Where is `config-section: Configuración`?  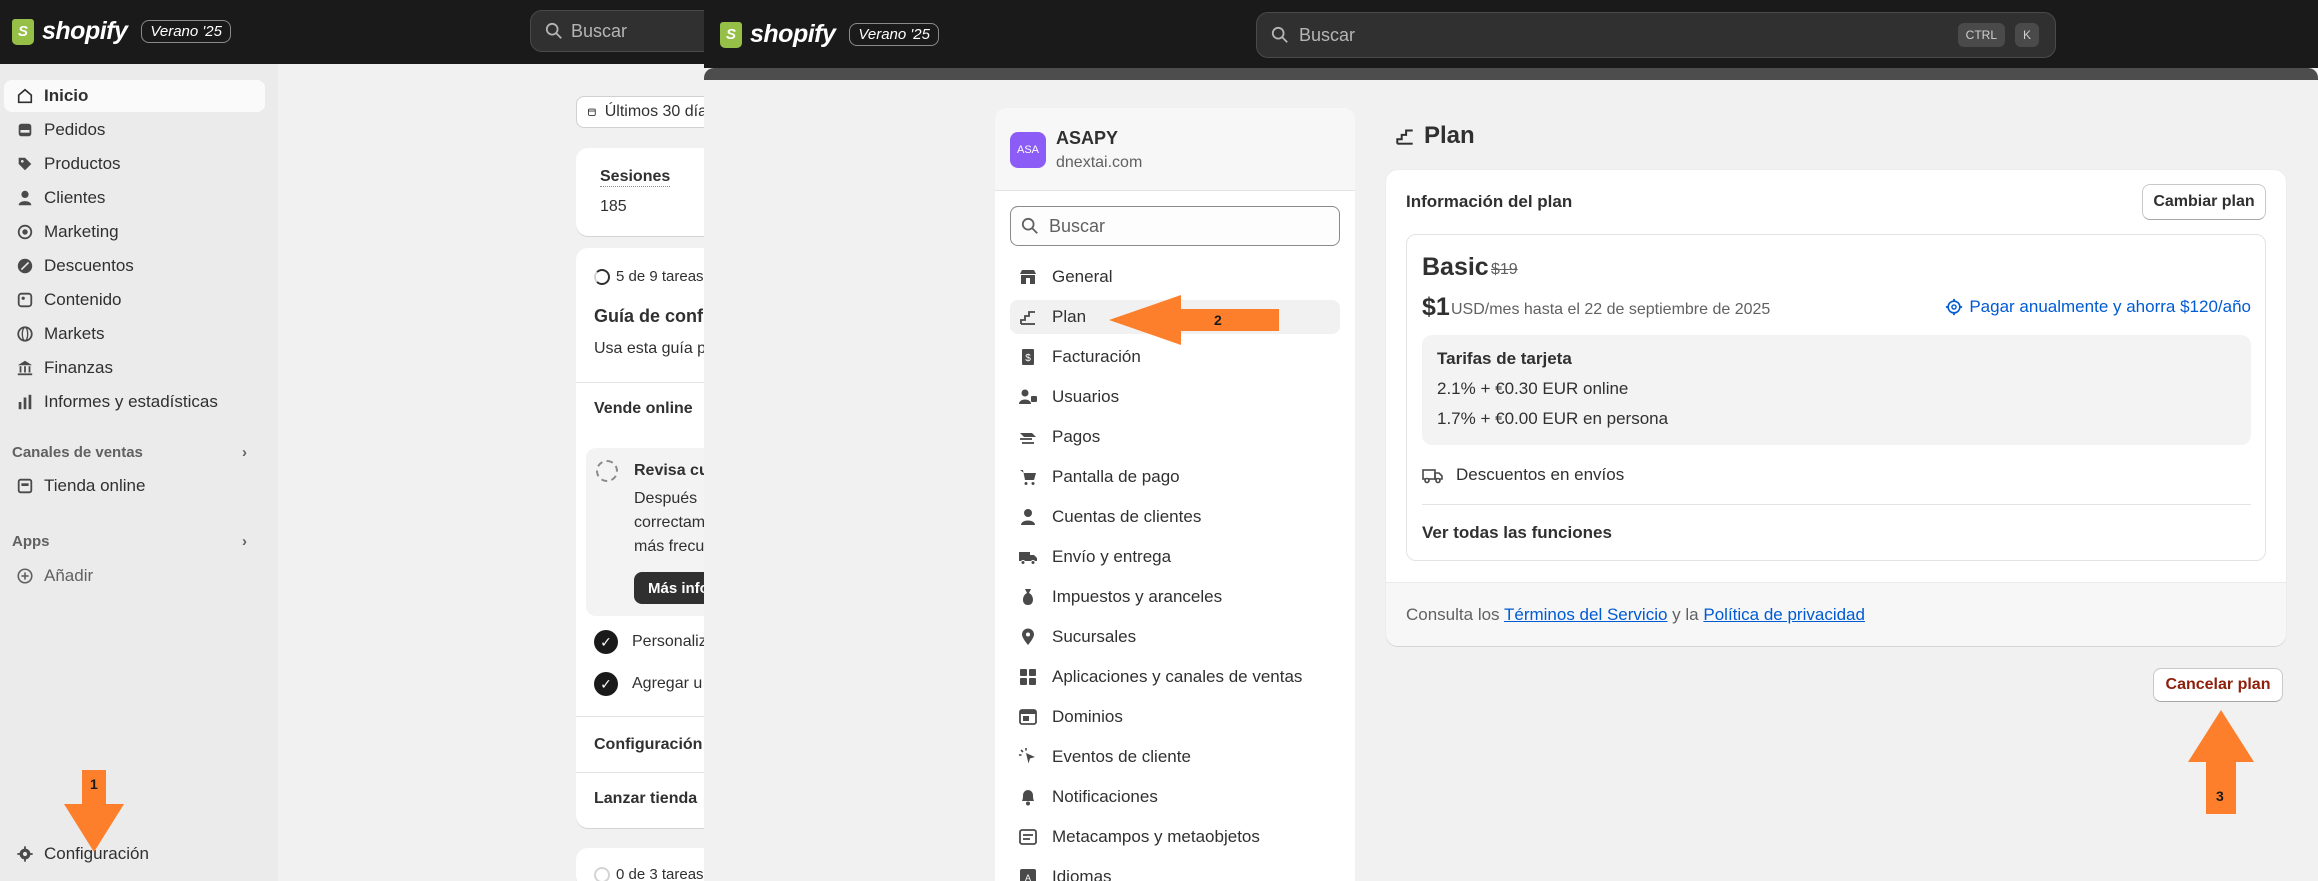 config-section: Configuración is located at coordinates (648, 745).